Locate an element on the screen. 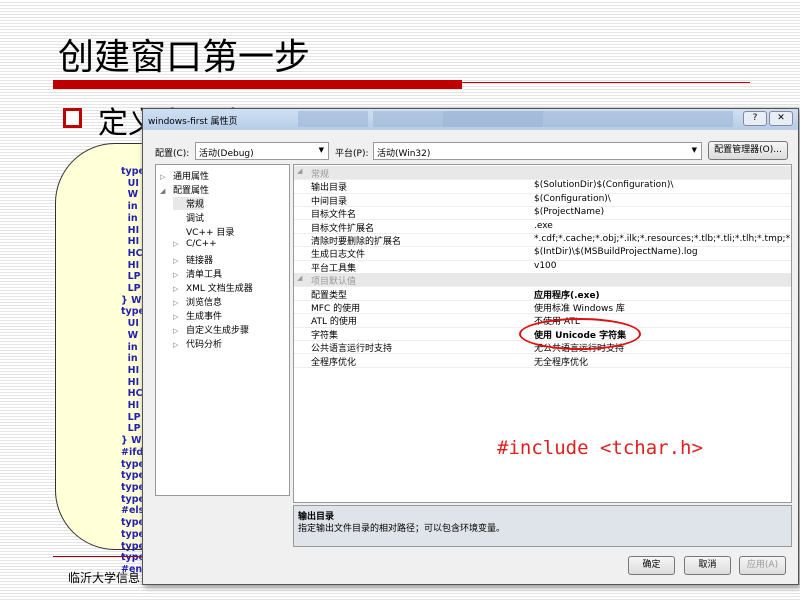 Image resolution: width=800 pixels, height=600 pixels. tree-item: ▷ 自定义生成步骤 is located at coordinates (211, 329).